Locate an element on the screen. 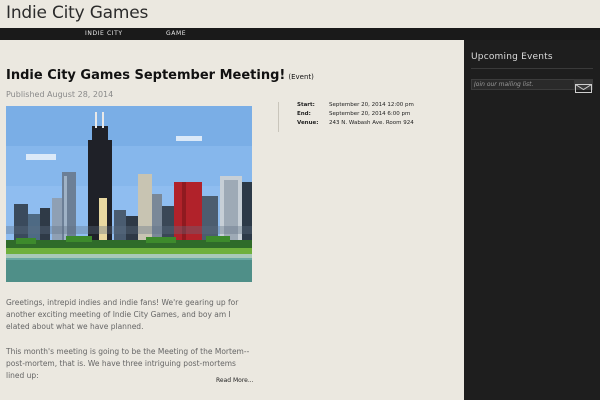  site-title: Indie City Games is located at coordinates (77, 13).